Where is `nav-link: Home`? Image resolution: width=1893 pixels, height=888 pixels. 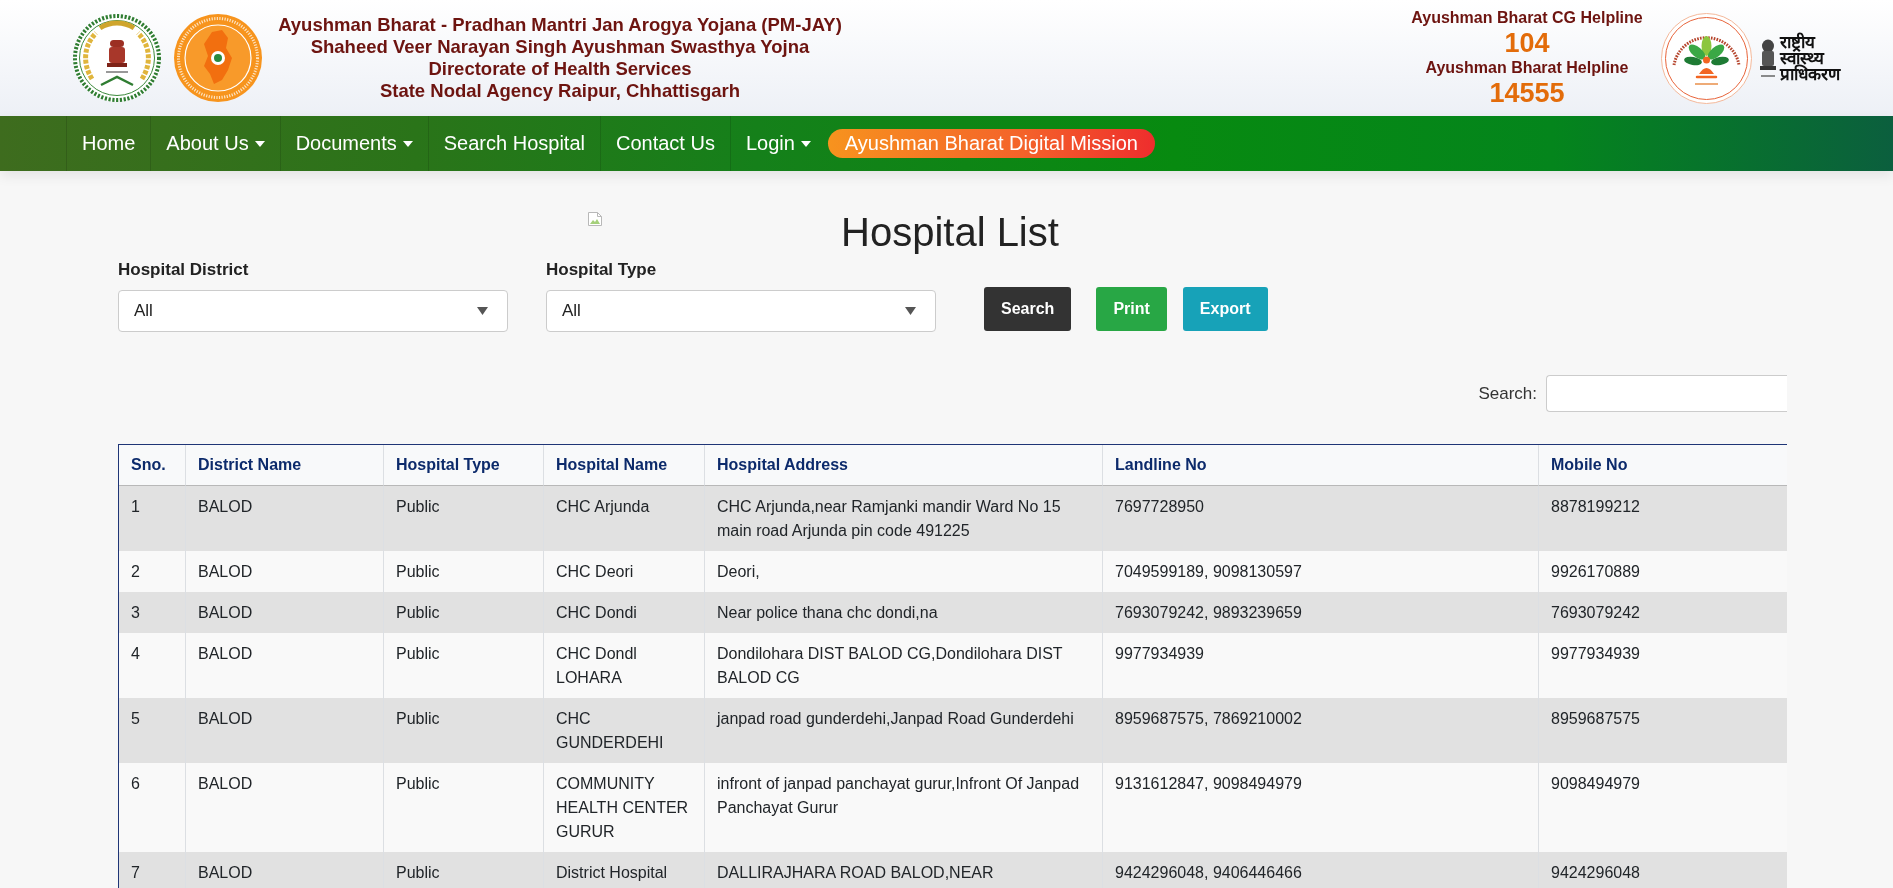
nav-link: Home is located at coordinates (108, 143).